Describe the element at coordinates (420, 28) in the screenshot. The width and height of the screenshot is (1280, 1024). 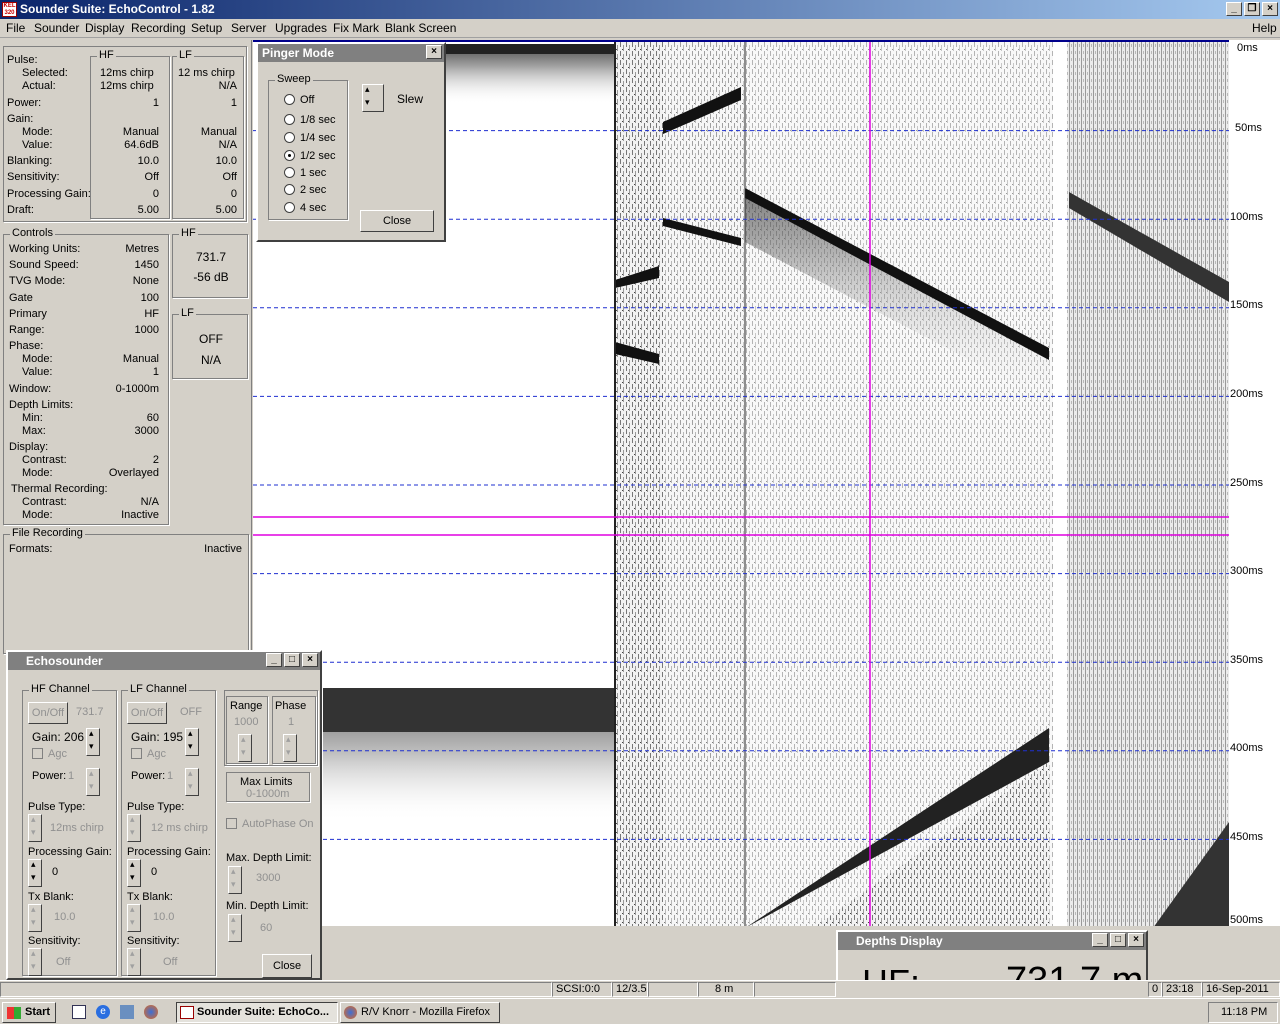
I see `menu-blank-screen: Blank Screen` at that location.